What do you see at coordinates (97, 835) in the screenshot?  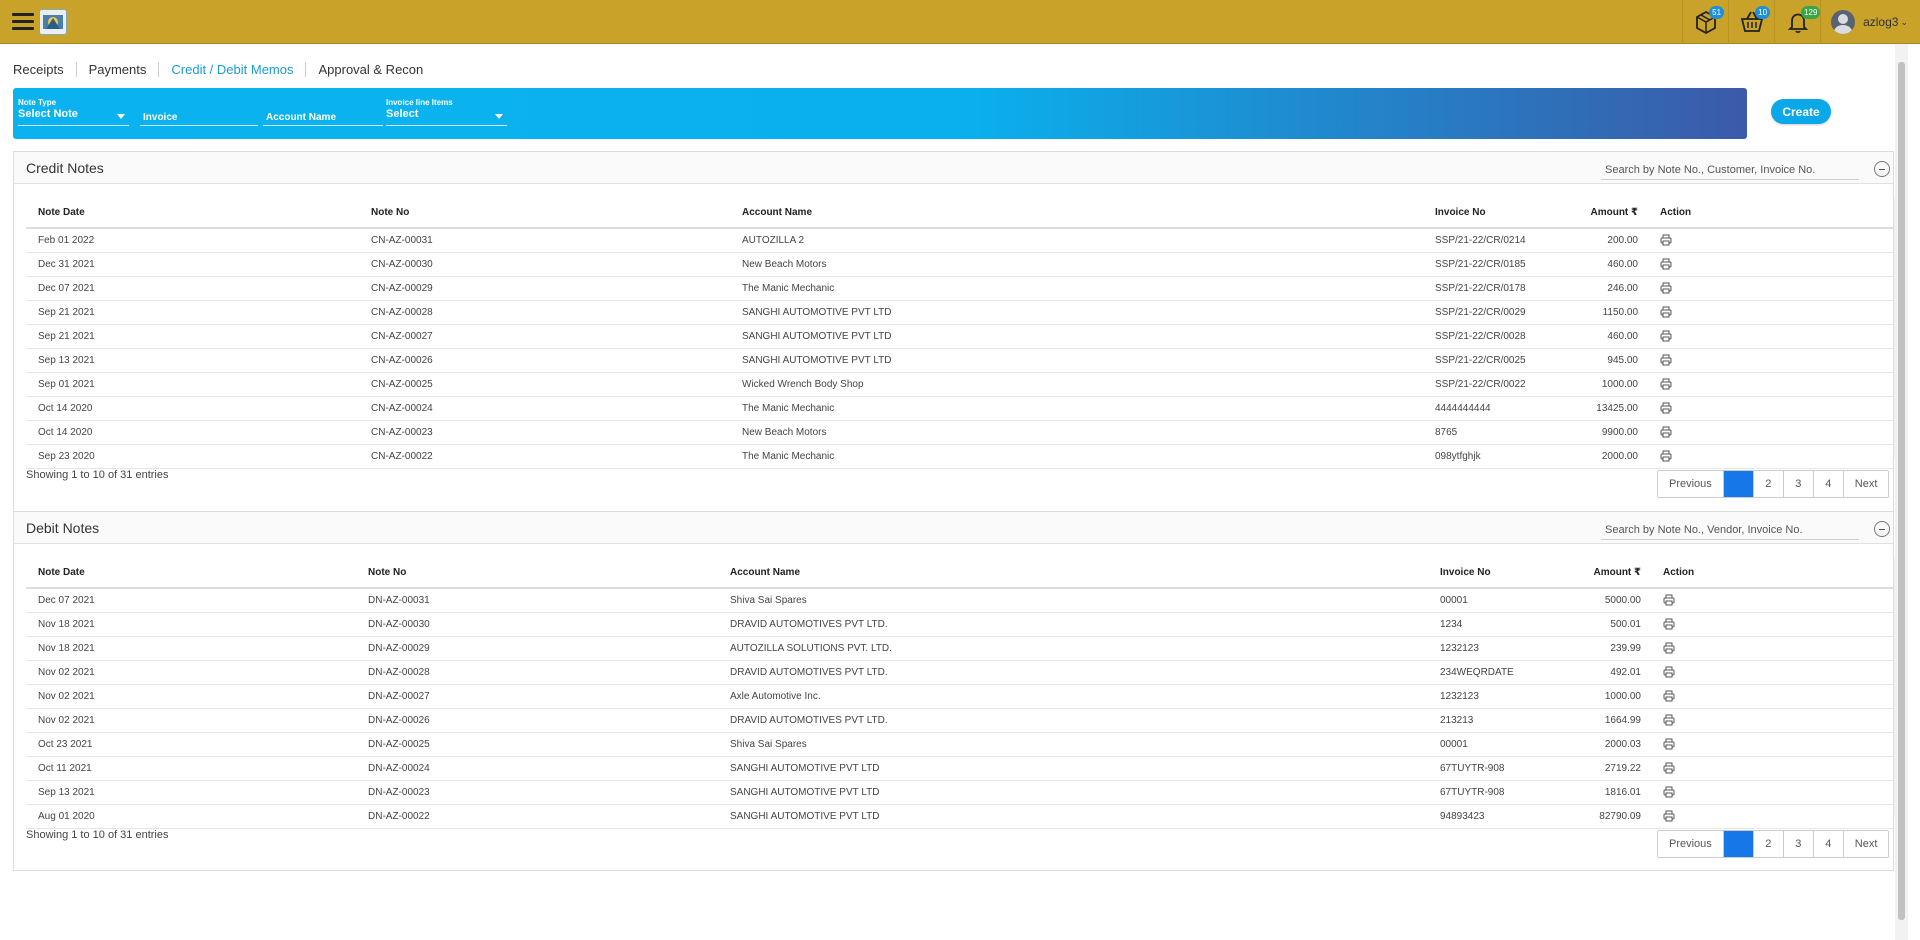 I see `debit-entries-info: Showing 1 to 10 of 31 entries` at bounding box center [97, 835].